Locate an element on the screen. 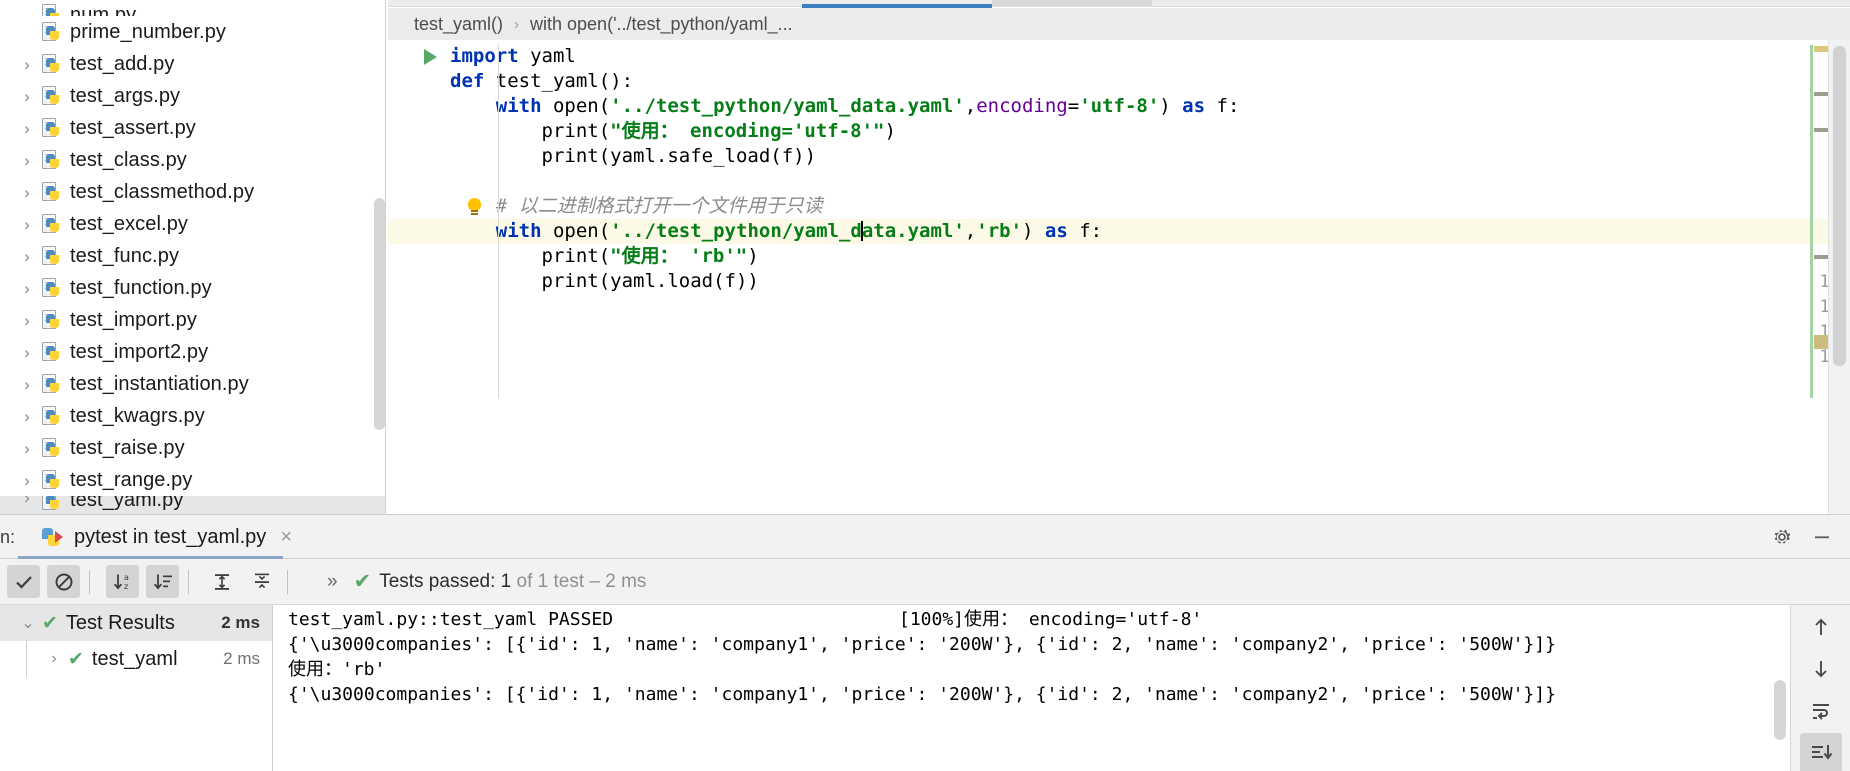  code-line: # 以二进制格式打开一个文件用于只读 is located at coordinates (636, 206).